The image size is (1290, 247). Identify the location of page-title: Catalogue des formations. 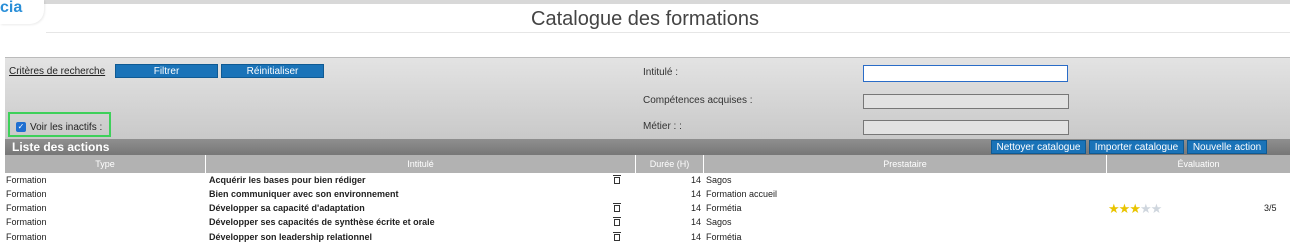
(645, 19).